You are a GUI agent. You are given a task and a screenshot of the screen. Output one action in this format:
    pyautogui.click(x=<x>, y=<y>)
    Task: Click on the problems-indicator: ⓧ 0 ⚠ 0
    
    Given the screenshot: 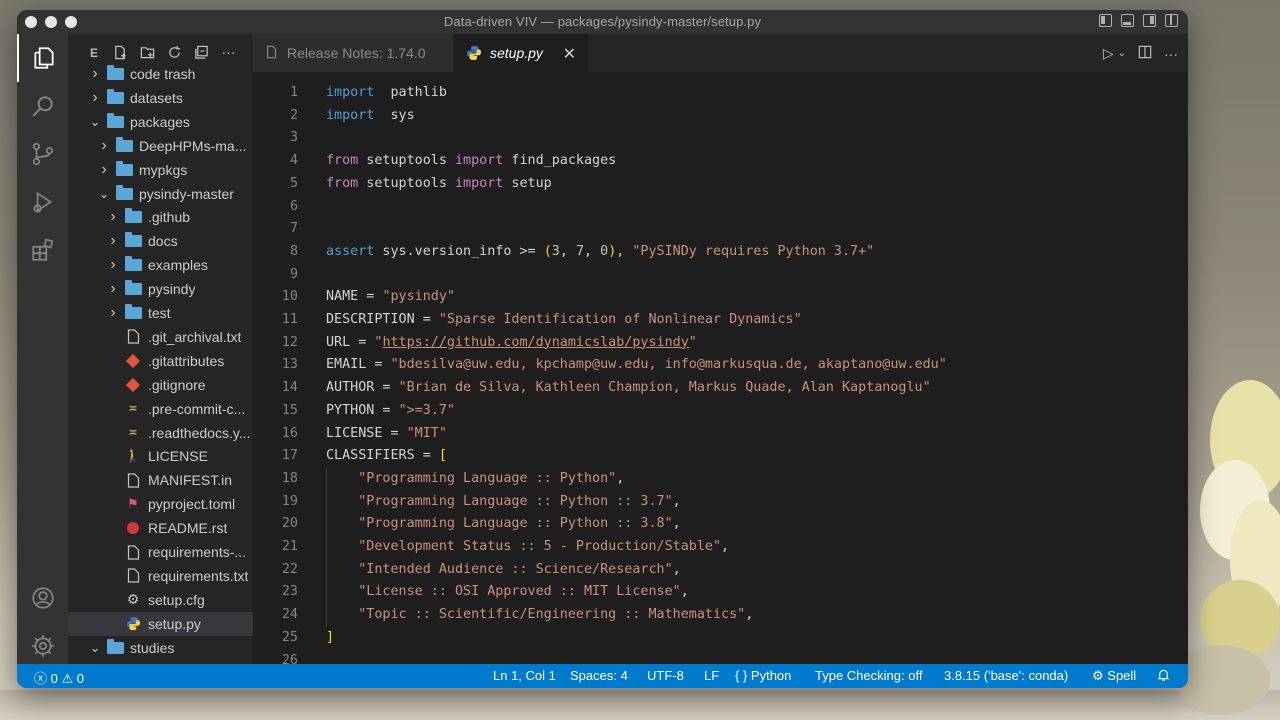 What is the action you would take?
    pyautogui.click(x=59, y=677)
    